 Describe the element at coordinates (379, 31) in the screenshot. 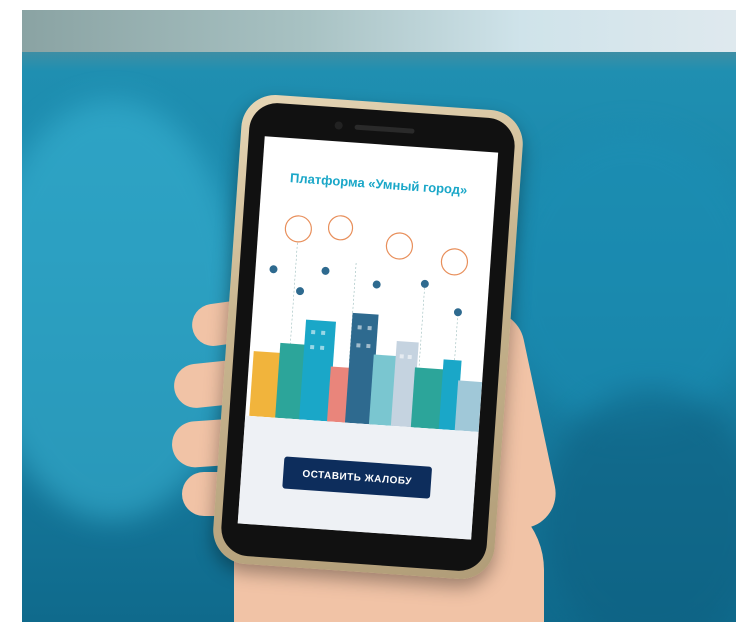

I see `wall-background` at that location.